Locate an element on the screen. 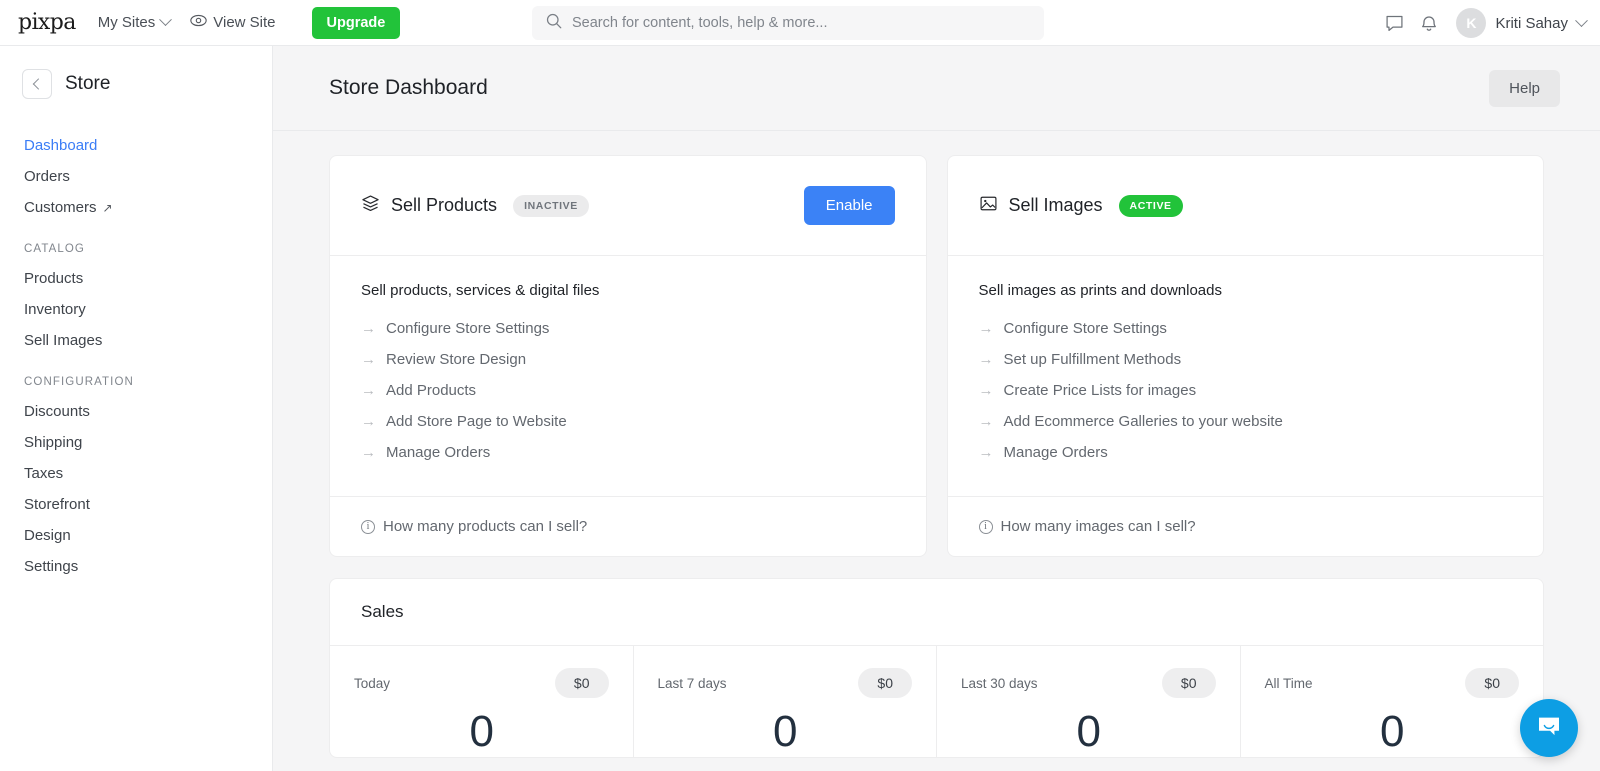 The width and height of the screenshot is (1600, 771). search-input is located at coordinates (801, 23).